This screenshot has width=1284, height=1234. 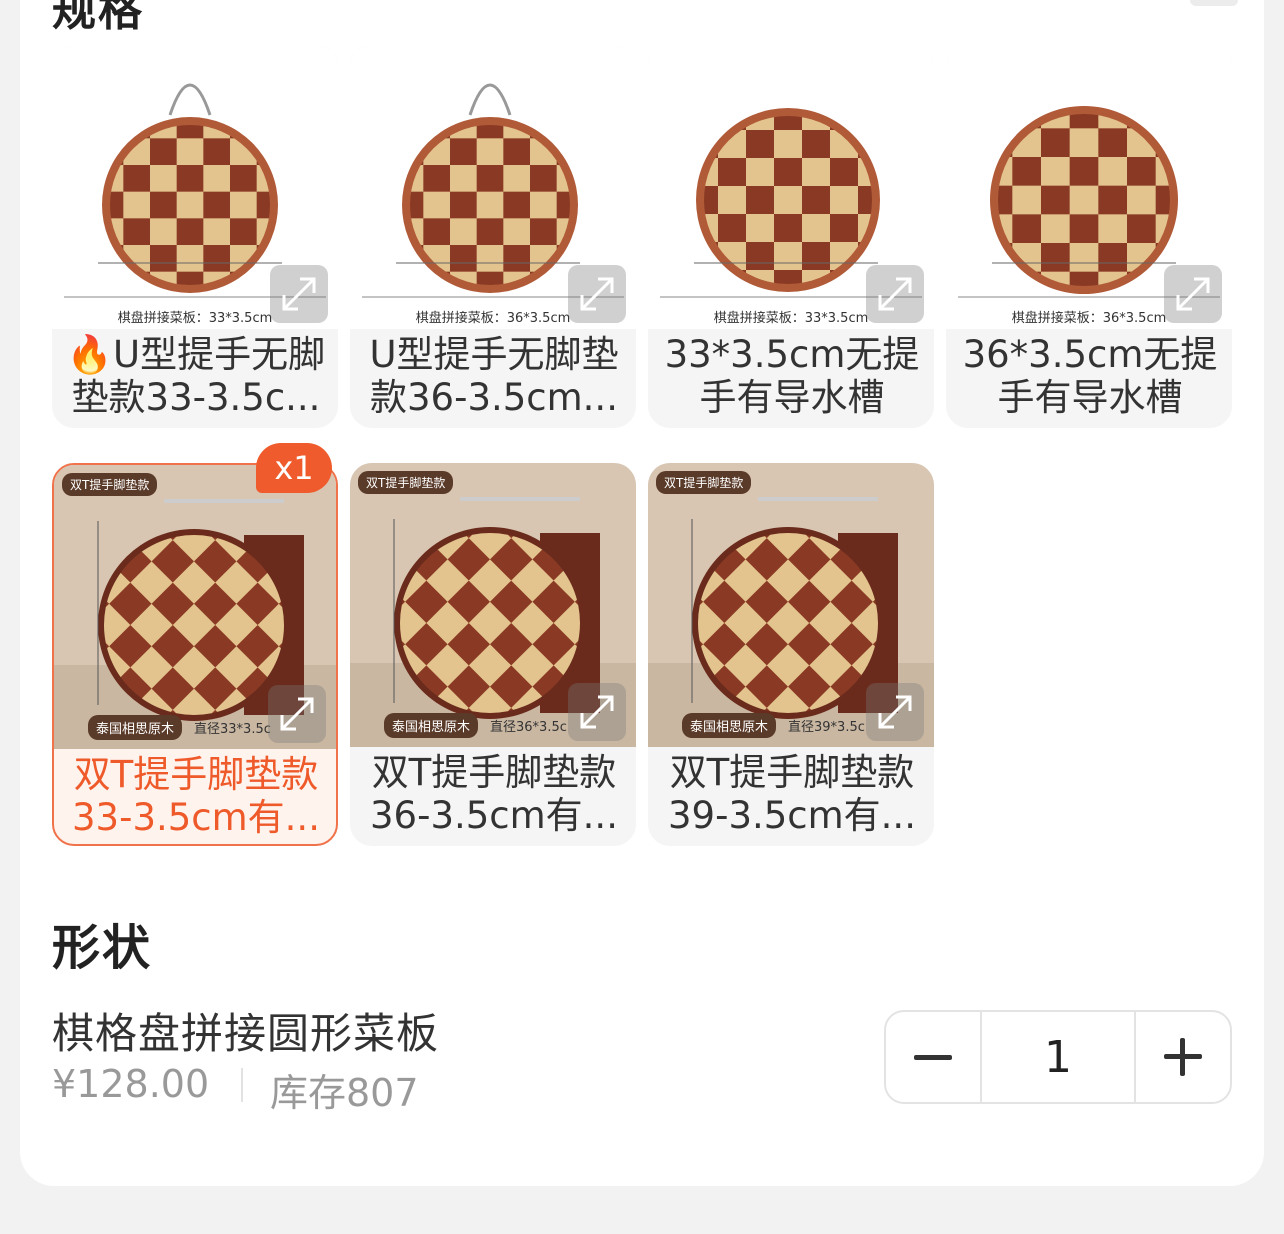 I want to click on variant-label: 33*3.5cm无提手有导水槽, so click(x=792, y=376).